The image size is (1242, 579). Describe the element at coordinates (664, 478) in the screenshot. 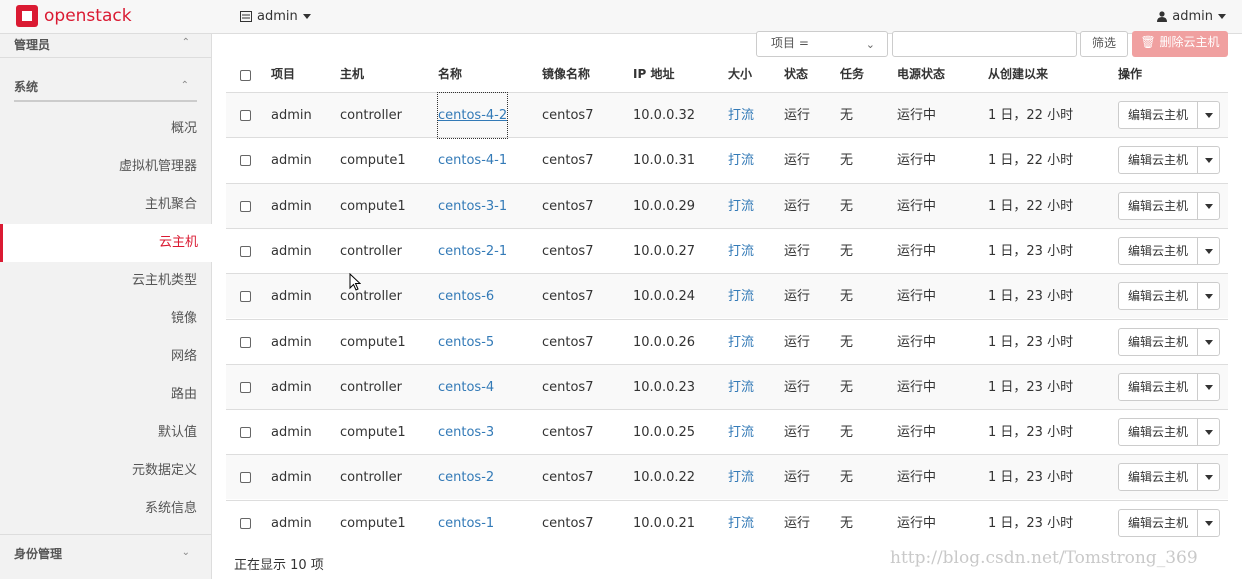

I see `cell-ip: 10.0.0.22` at that location.